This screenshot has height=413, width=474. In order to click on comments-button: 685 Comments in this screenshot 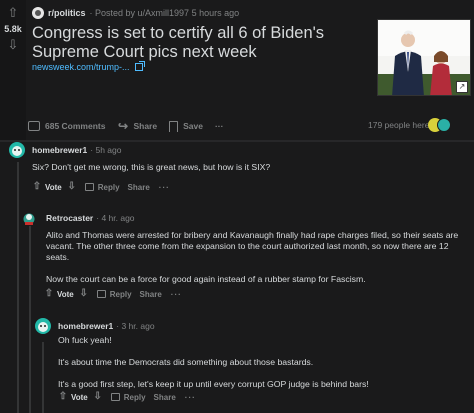, I will do `click(66, 126)`.